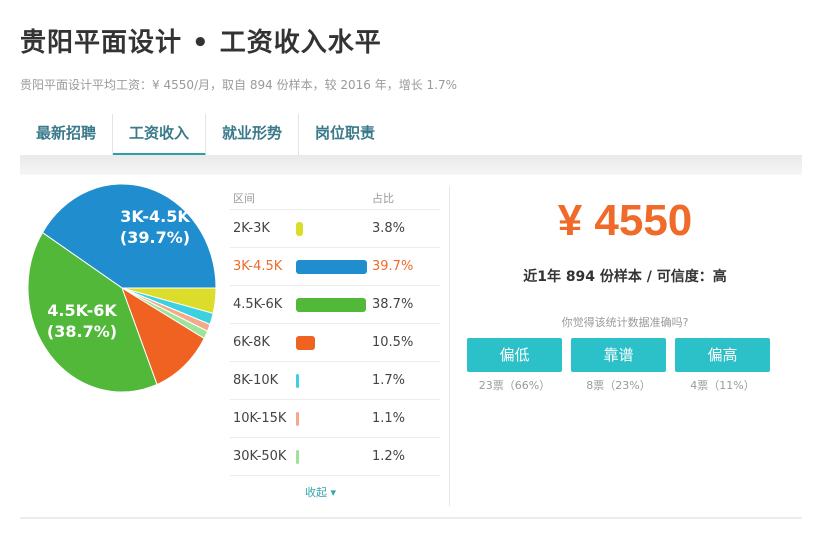  I want to click on vote-reliable-button: 靠谱, so click(618, 355).